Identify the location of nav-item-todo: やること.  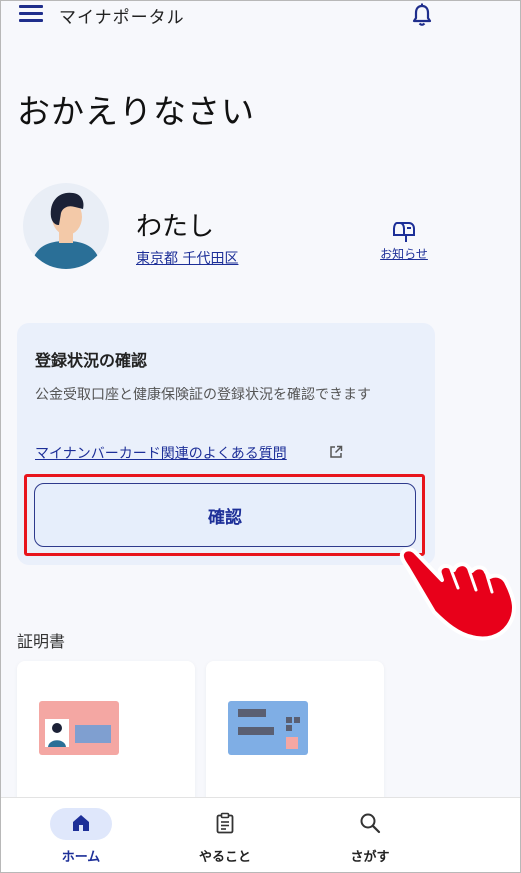
(225, 835).